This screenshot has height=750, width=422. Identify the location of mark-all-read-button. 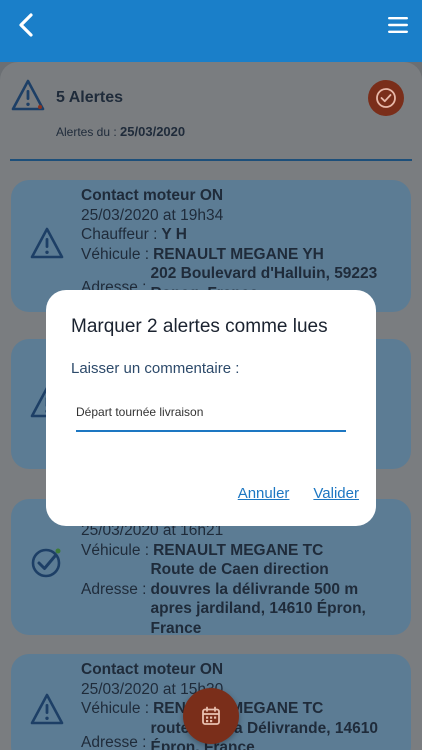
(386, 98).